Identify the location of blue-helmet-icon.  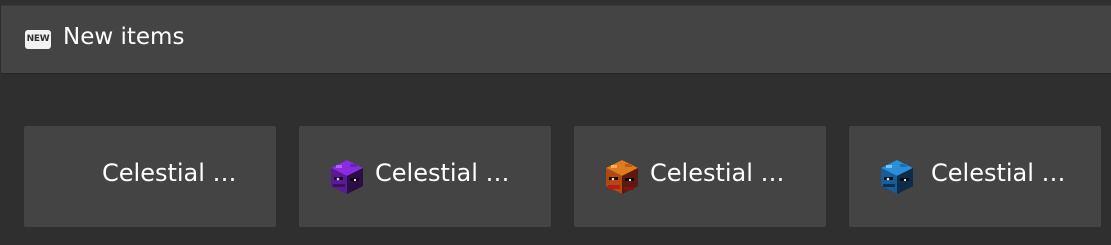
(897, 177).